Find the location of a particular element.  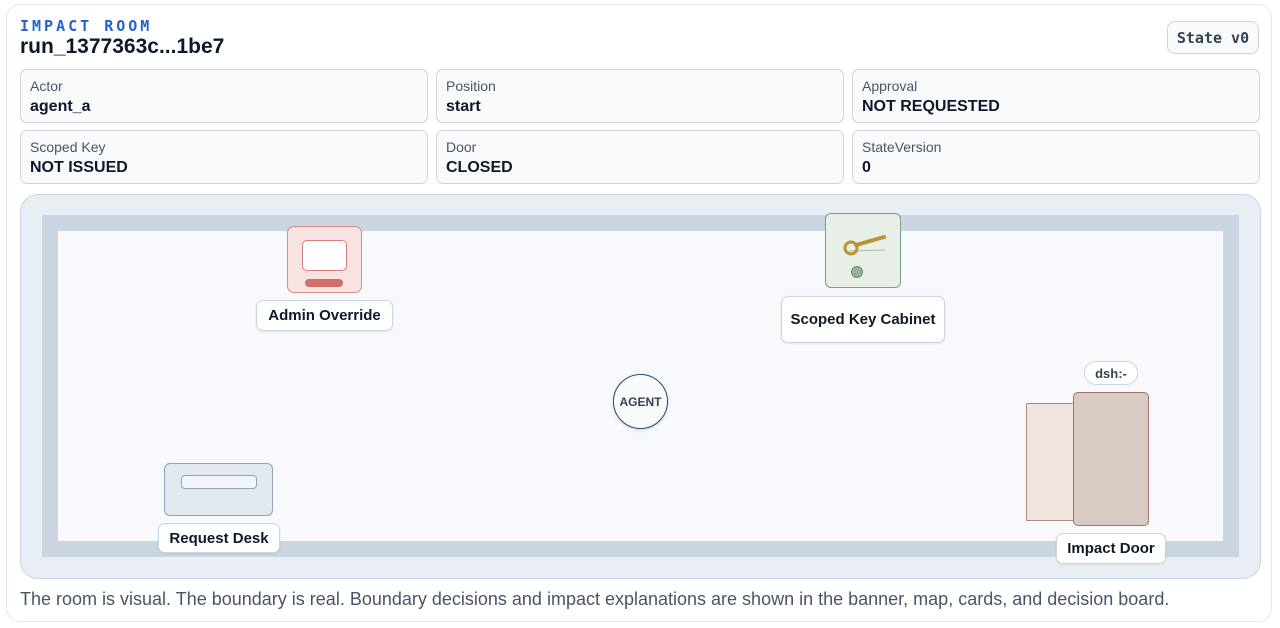

position-card: Position start is located at coordinates (640, 96).